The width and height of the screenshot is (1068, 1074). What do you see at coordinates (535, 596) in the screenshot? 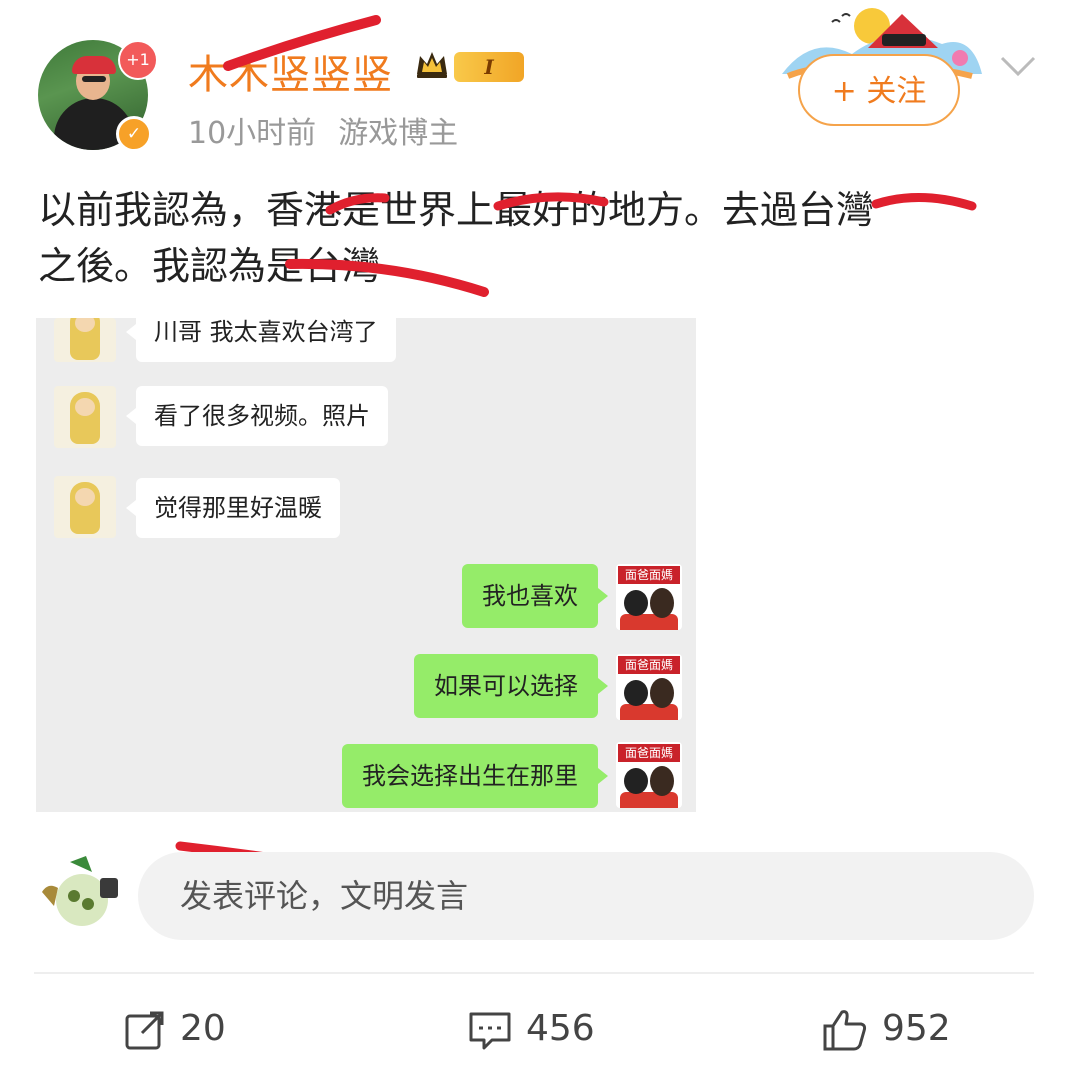
I see `chat-bubble-outgoing: 我也喜欢` at bounding box center [535, 596].